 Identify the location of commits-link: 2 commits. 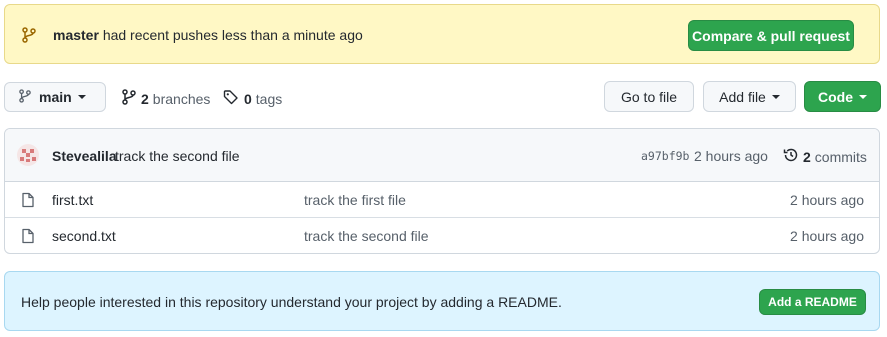
(825, 156).